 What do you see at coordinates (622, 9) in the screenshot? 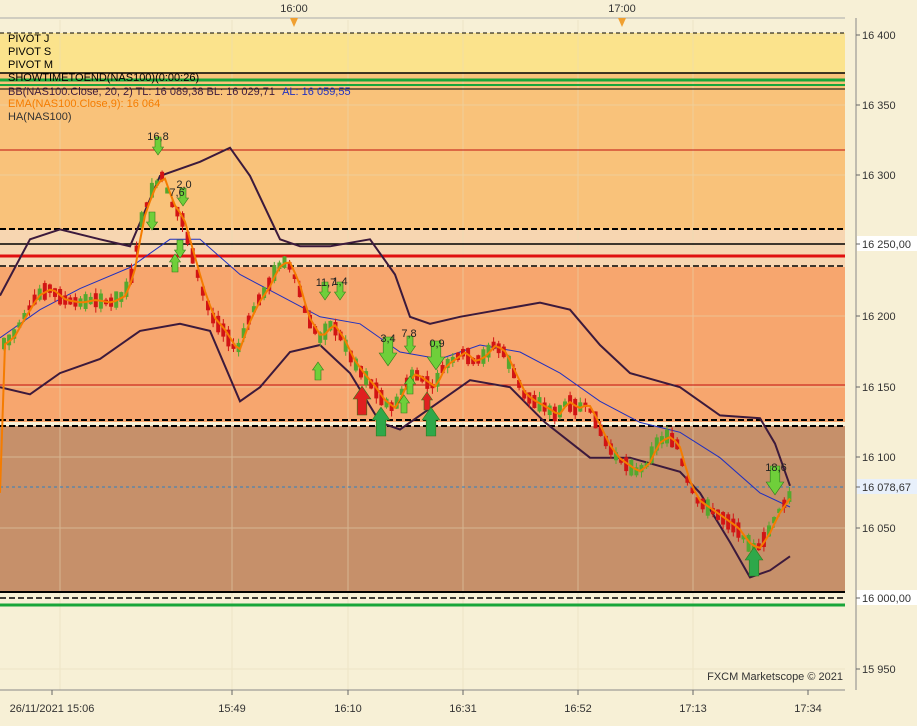
I see `top-time-label: 17:00` at bounding box center [622, 9].